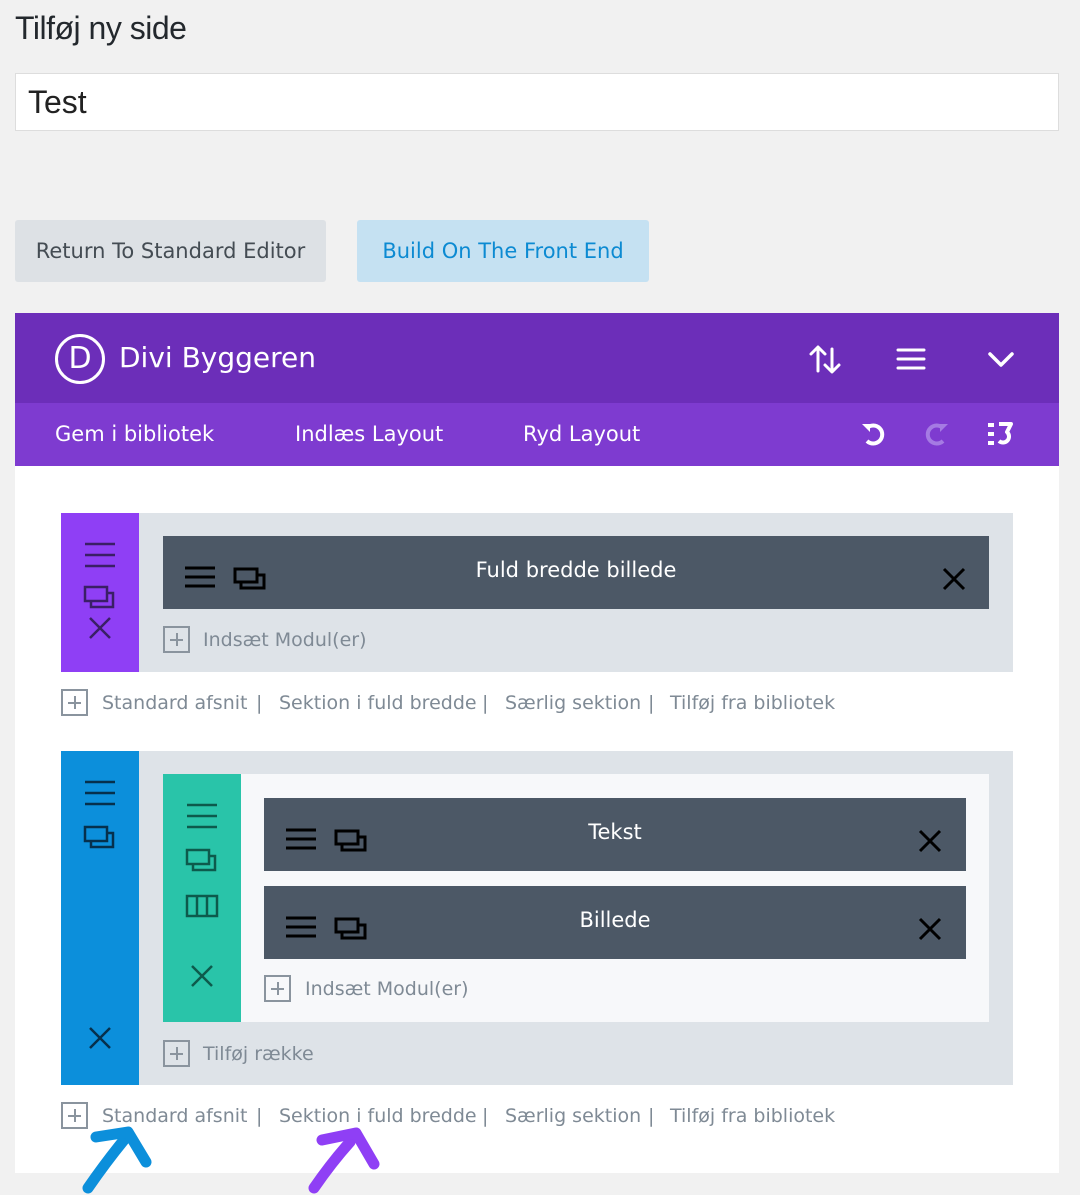  What do you see at coordinates (174, 703) in the screenshot?
I see `add-standard-section-link: Standard afsnit` at bounding box center [174, 703].